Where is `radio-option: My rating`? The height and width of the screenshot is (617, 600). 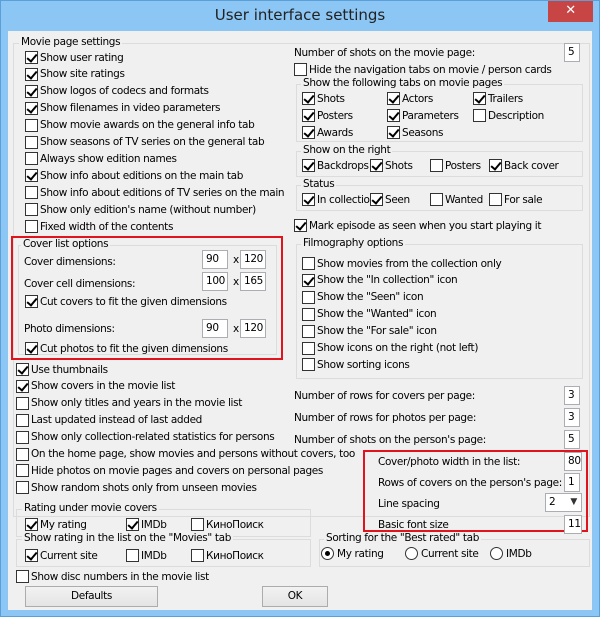 radio-option: My rating is located at coordinates (352, 553).